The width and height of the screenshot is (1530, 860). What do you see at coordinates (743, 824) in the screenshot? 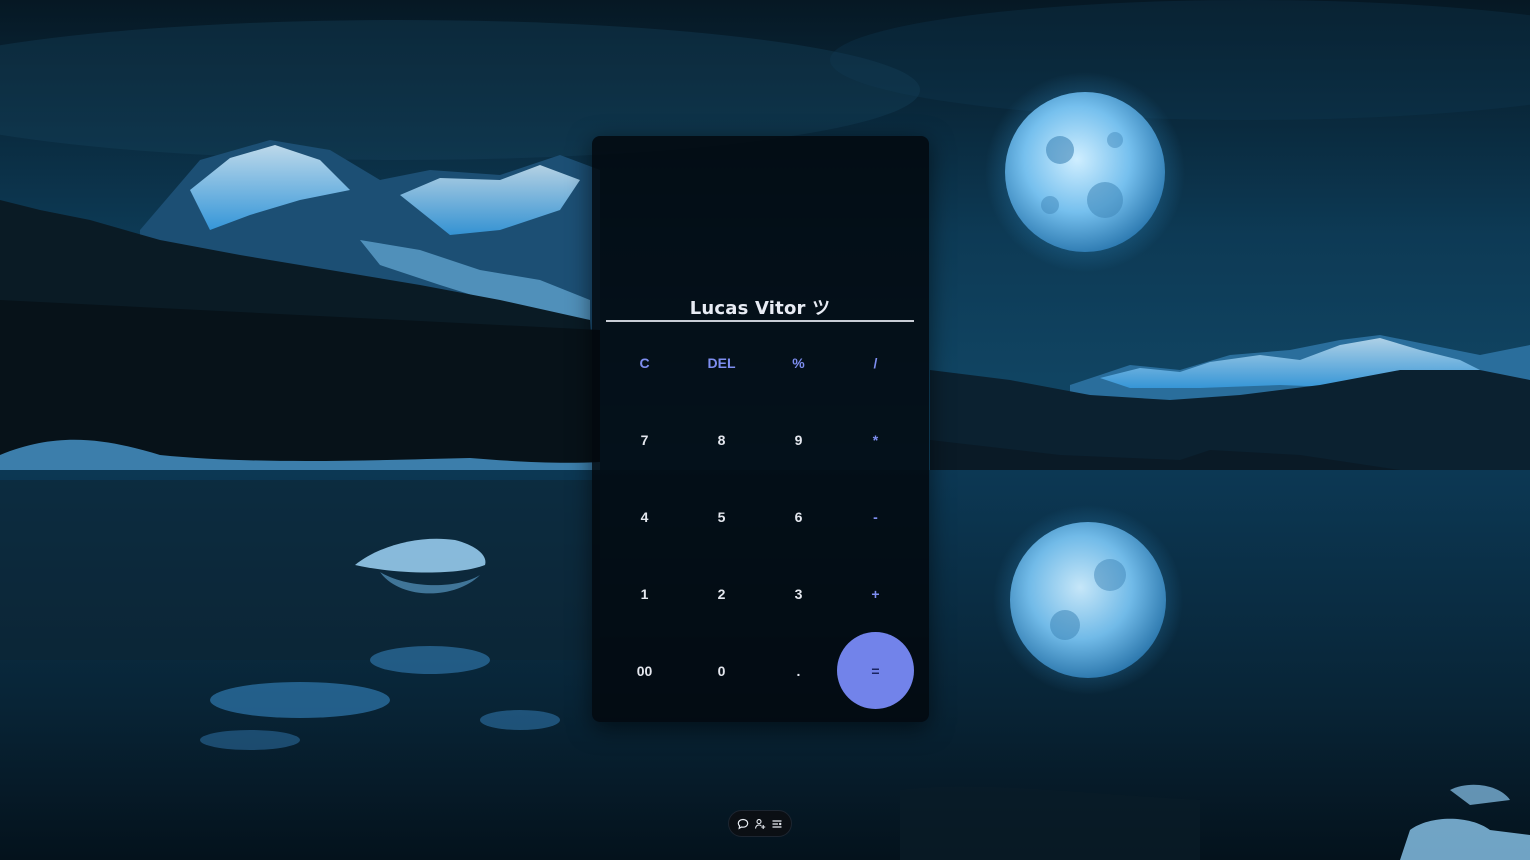
I see `chat-bubble-icon` at bounding box center [743, 824].